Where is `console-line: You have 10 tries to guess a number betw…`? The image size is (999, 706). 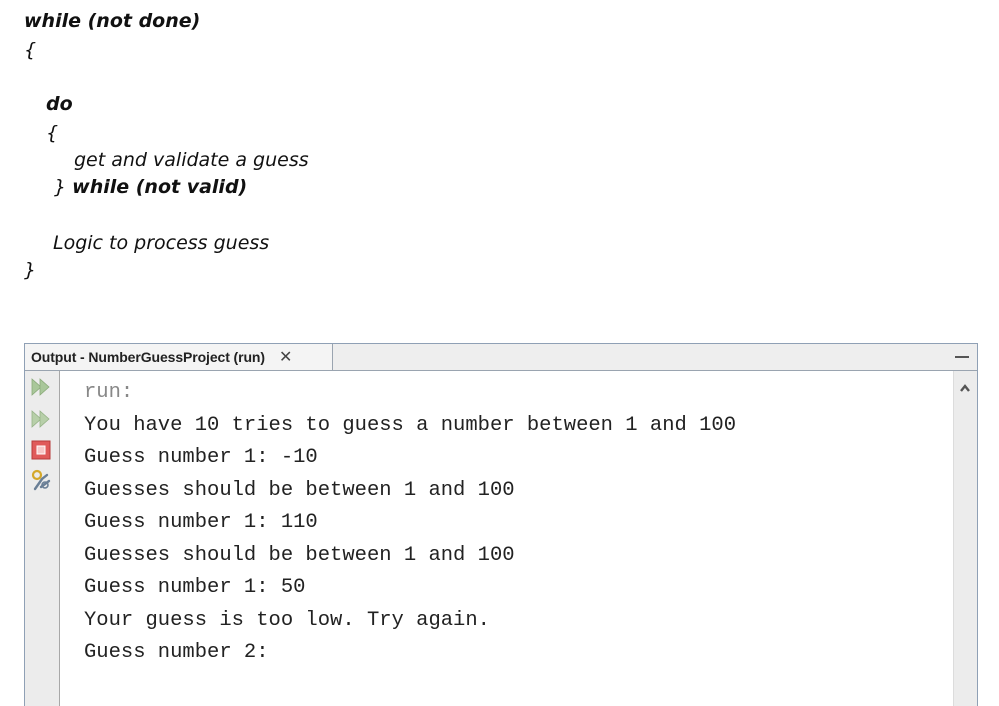 console-line: You have 10 tries to guess a number betw… is located at coordinates (410, 425).